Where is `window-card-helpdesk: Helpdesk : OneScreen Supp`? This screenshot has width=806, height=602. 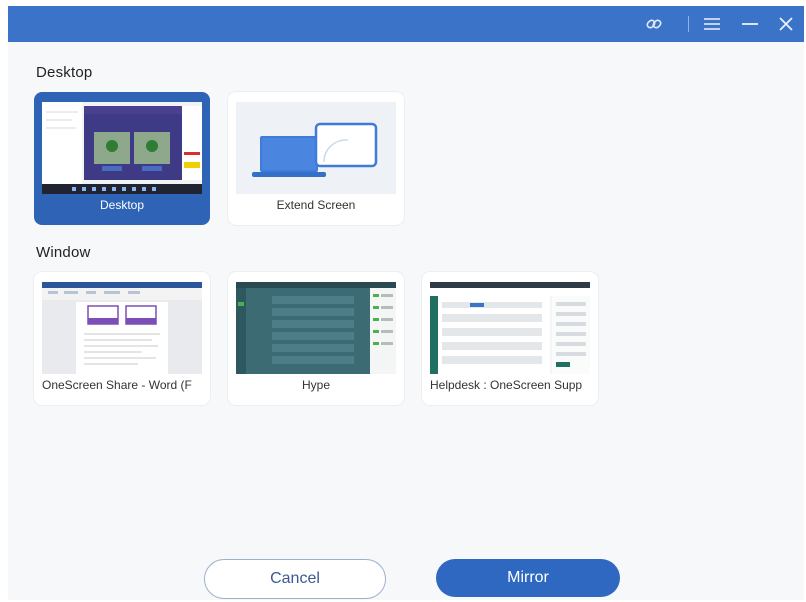 window-card-helpdesk: Helpdesk : OneScreen Supp is located at coordinates (510, 338).